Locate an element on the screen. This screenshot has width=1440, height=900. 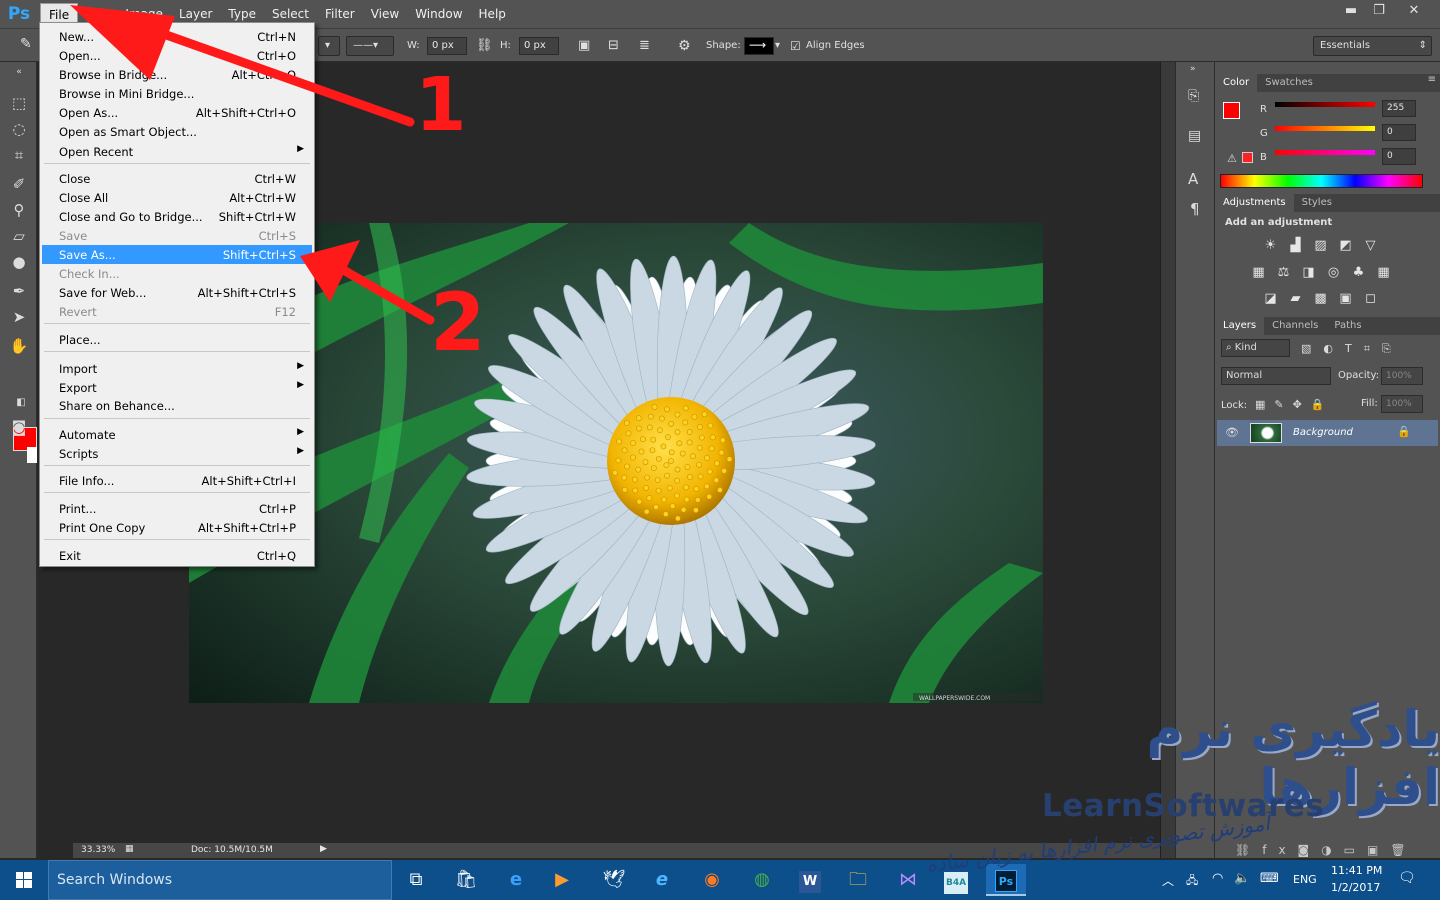
path-operations-icon: ▣ is located at coordinates (584, 46).